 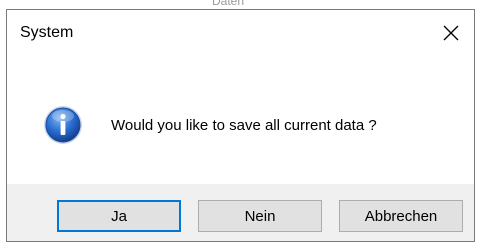 What do you see at coordinates (260, 216) in the screenshot?
I see `no-button: Nein` at bounding box center [260, 216].